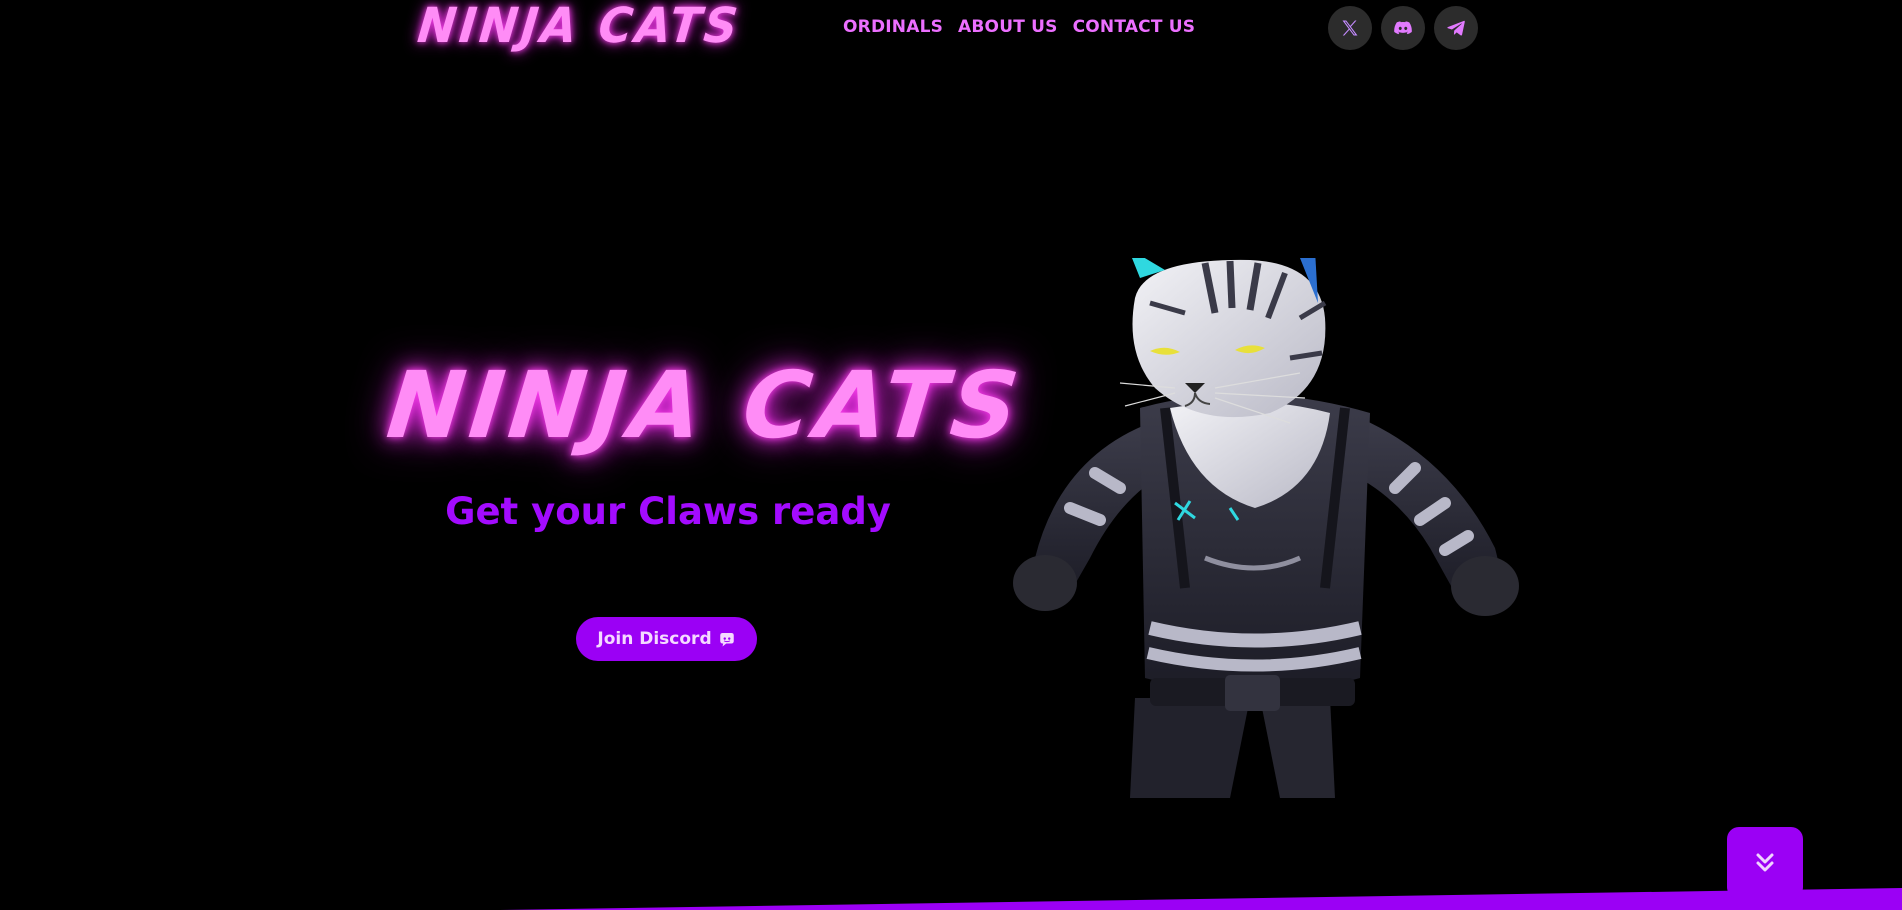 The height and width of the screenshot is (910, 1902). I want to click on telegram-button, so click(1456, 28).